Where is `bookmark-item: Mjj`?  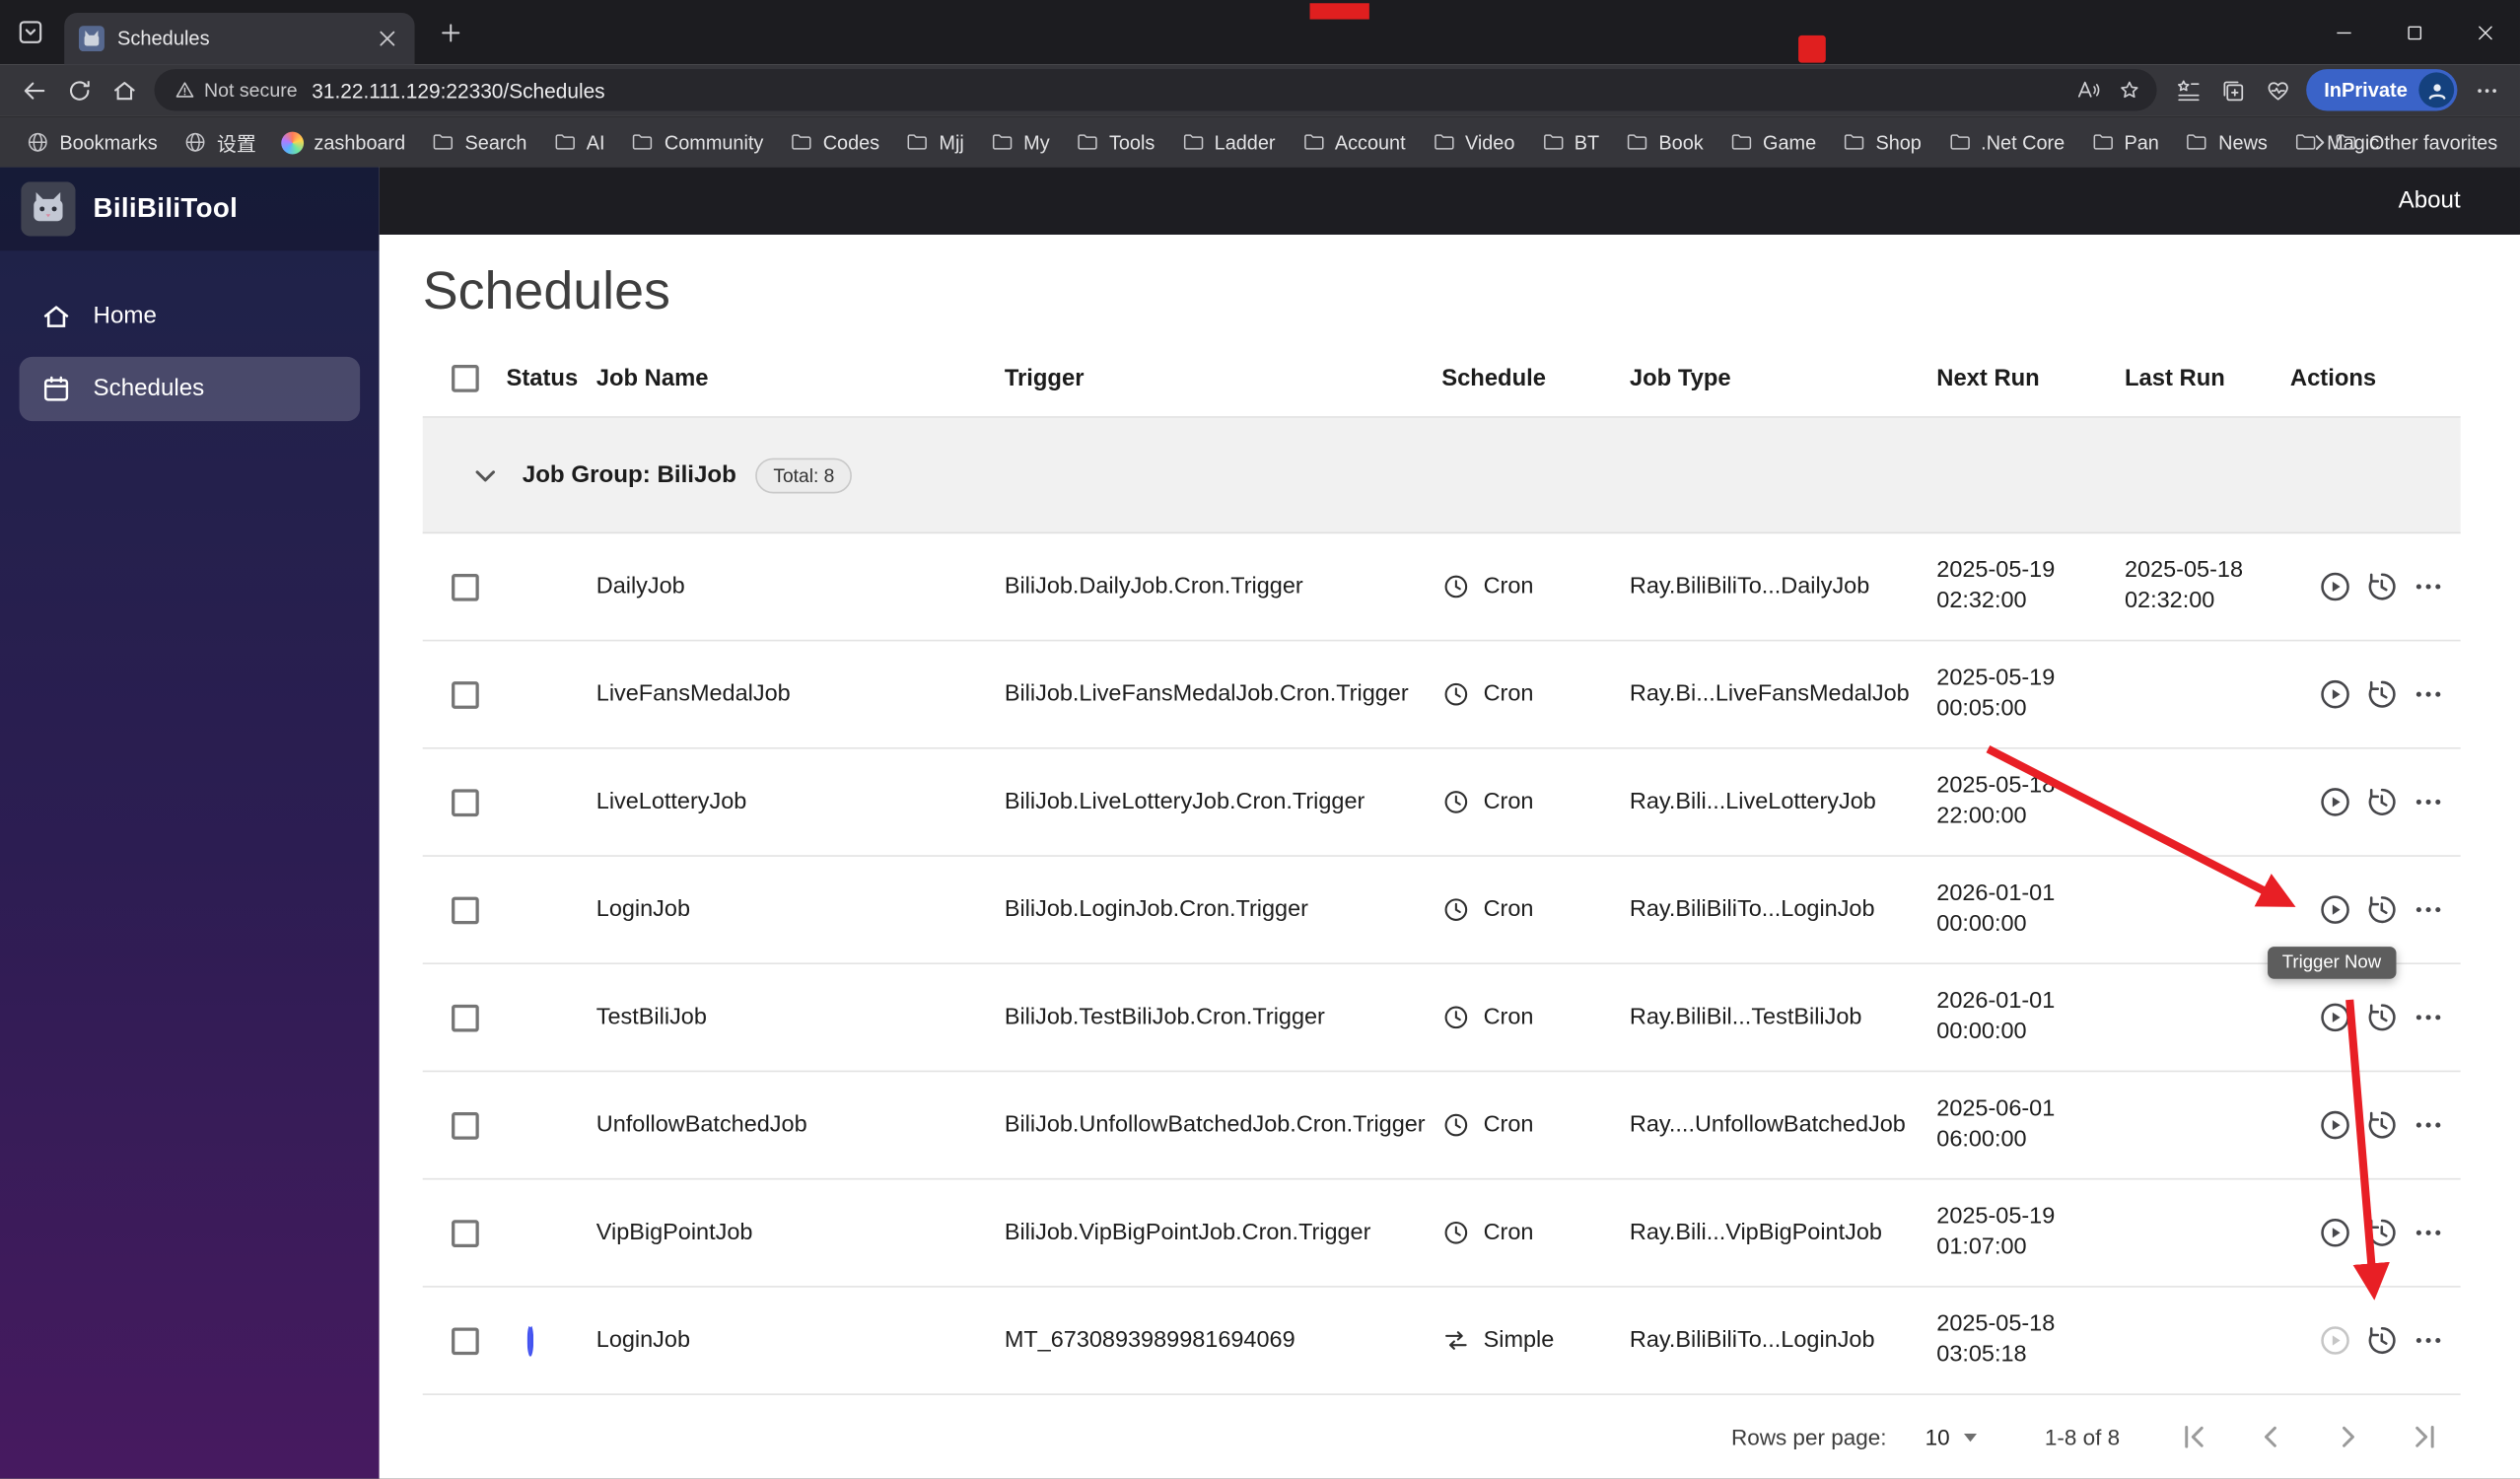 bookmark-item: Mjj is located at coordinates (934, 142).